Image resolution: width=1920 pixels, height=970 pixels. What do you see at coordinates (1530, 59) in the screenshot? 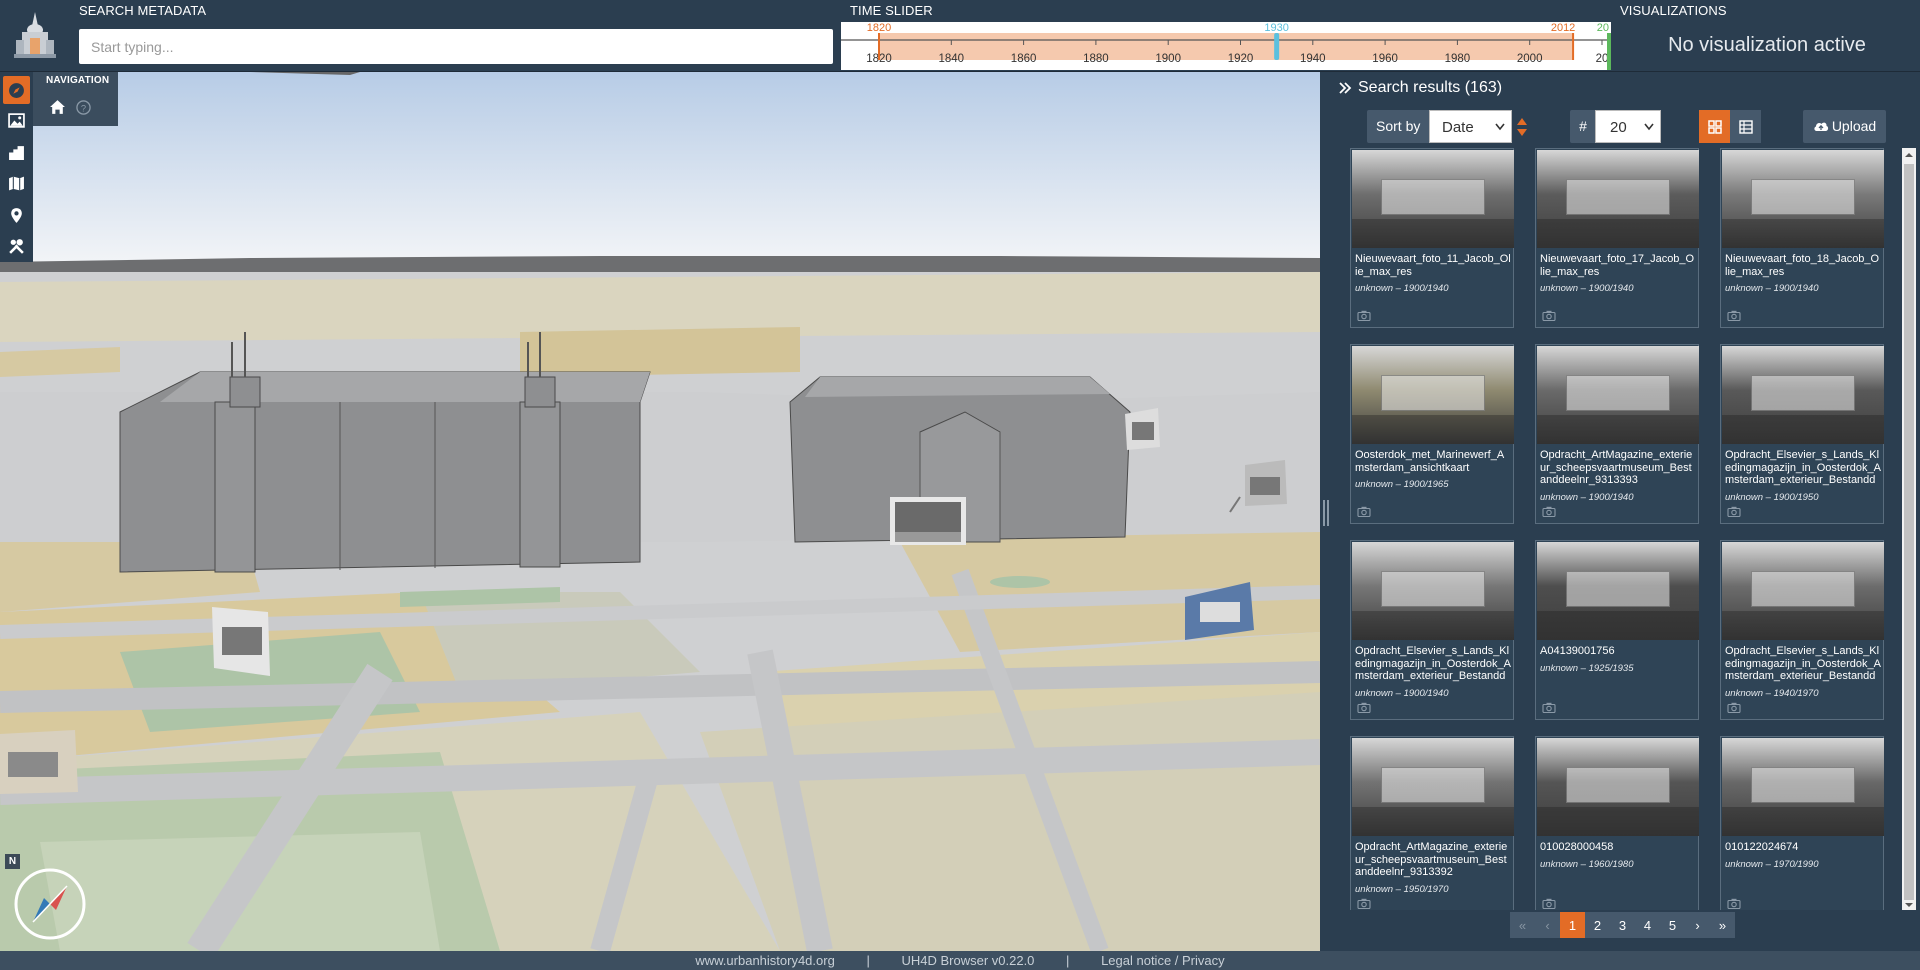
I see `time-tick-label: 2000` at bounding box center [1530, 59].